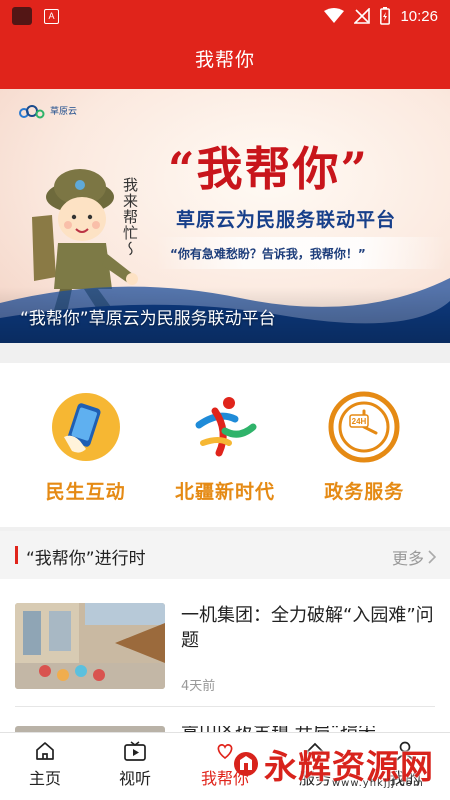 The image size is (450, 800). What do you see at coordinates (45, 751) in the screenshot?
I see `home-icon` at bounding box center [45, 751].